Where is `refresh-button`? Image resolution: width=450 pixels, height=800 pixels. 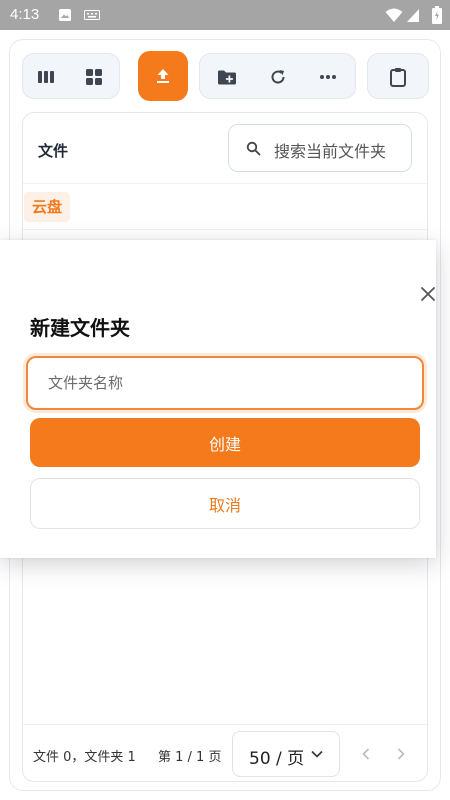
refresh-button is located at coordinates (278, 77).